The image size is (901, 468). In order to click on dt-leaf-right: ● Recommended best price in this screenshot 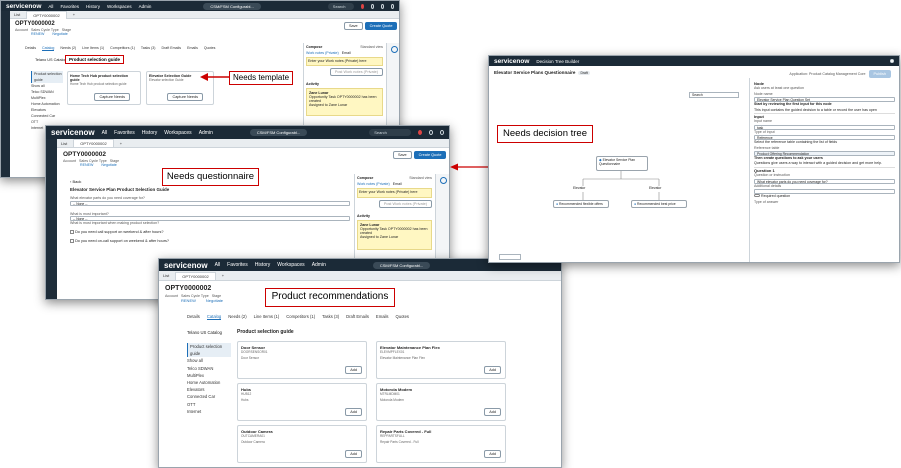, I will do `click(659, 204)`.